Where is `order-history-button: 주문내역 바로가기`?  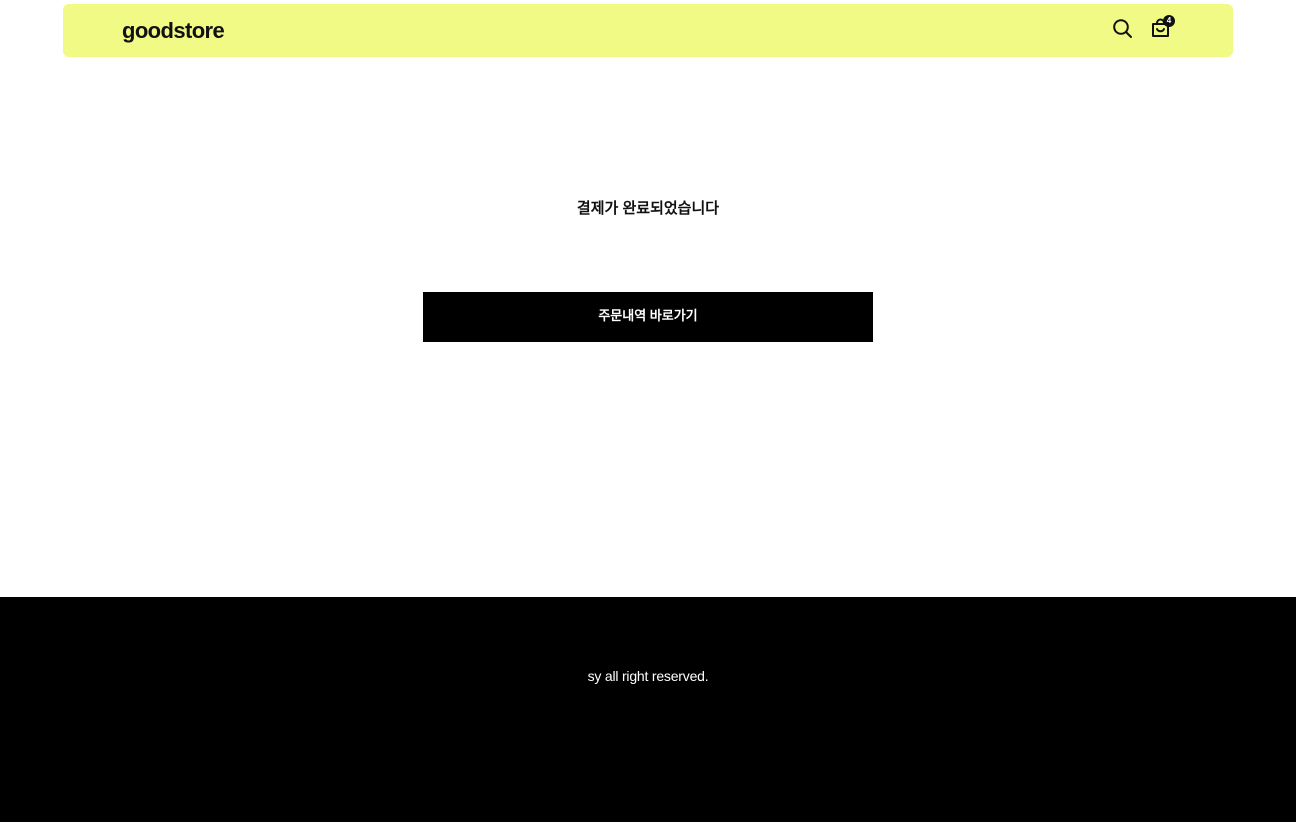
order-history-button: 주문내역 바로가기 is located at coordinates (648, 317).